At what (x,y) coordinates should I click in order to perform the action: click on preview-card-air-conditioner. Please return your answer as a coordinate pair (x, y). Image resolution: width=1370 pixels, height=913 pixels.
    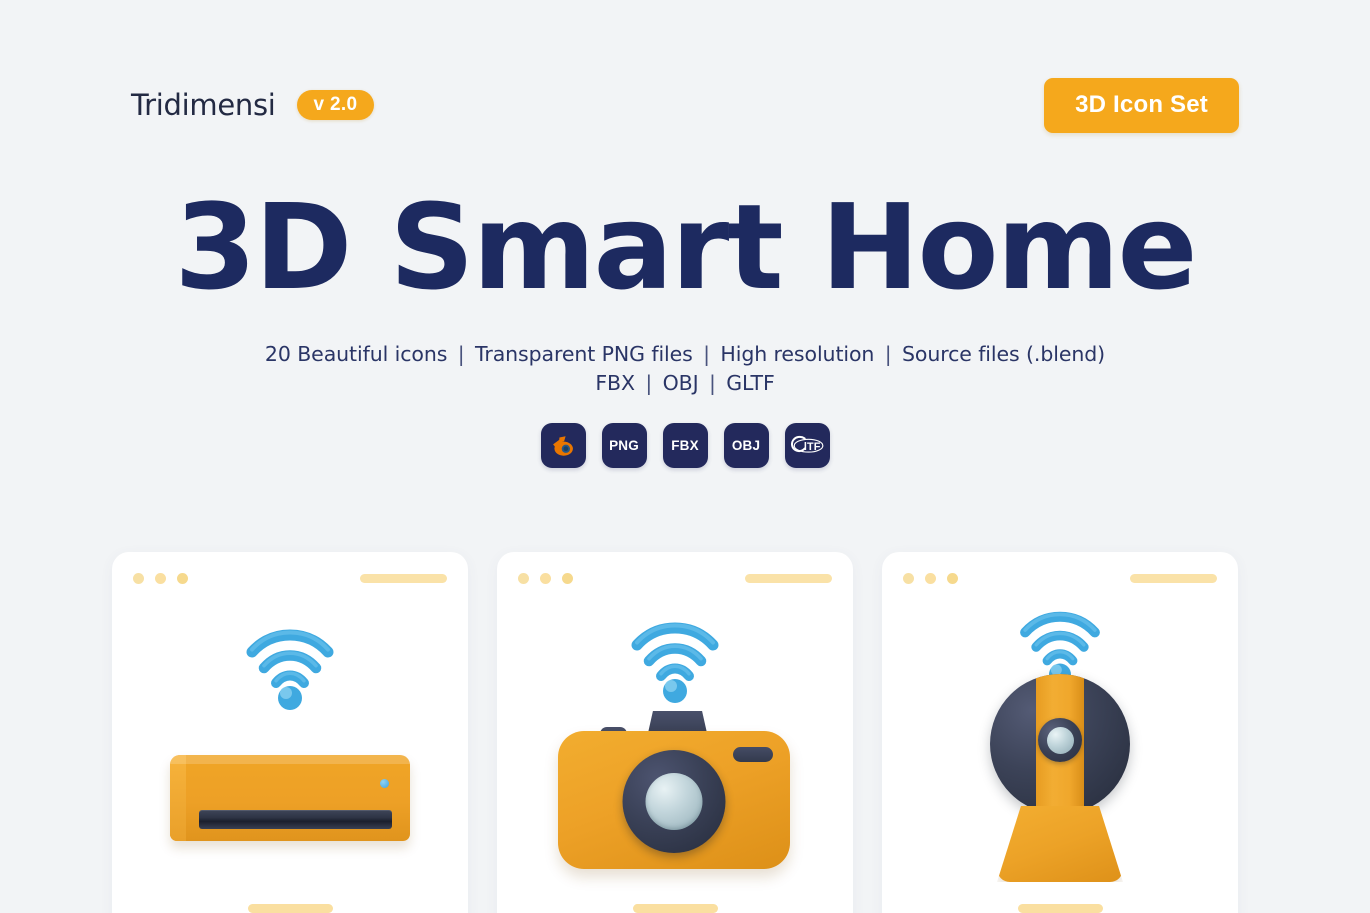
    Looking at the image, I should click on (290, 732).